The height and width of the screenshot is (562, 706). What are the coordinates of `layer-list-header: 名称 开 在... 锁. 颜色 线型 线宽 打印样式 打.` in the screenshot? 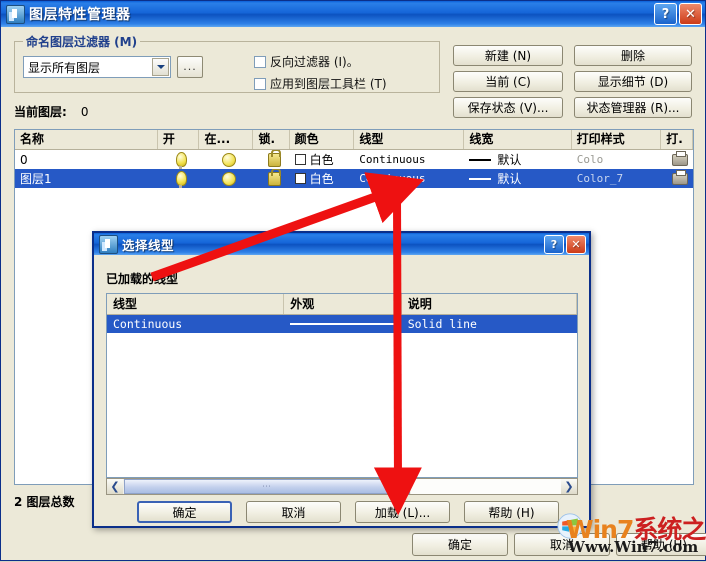 It's located at (354, 140).